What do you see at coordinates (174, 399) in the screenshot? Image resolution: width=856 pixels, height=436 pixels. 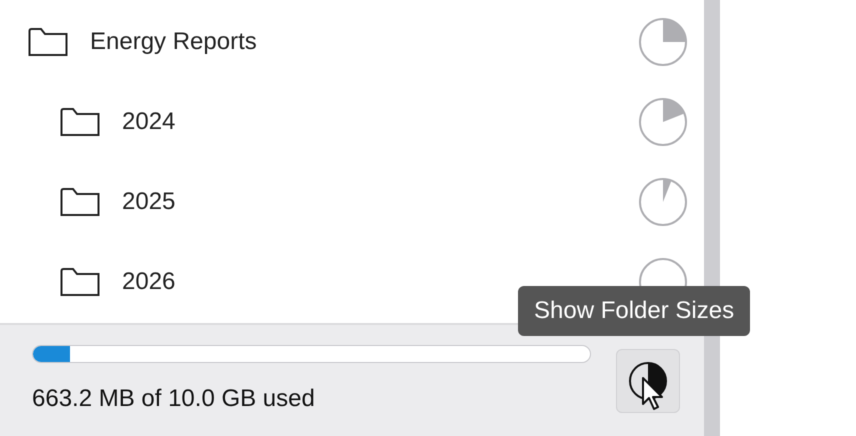 I see `storage-usage-text: 663.2 MB of 10.0 GB used` at bounding box center [174, 399].